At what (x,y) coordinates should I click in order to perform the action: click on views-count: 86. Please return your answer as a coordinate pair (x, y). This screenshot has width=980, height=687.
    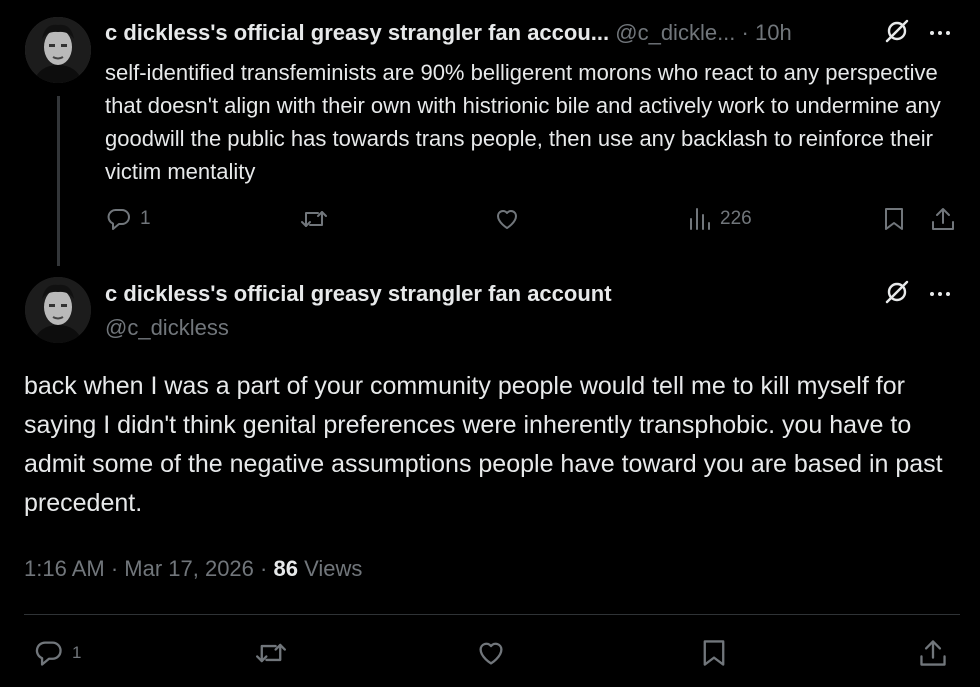
    Looking at the image, I should click on (285, 568).